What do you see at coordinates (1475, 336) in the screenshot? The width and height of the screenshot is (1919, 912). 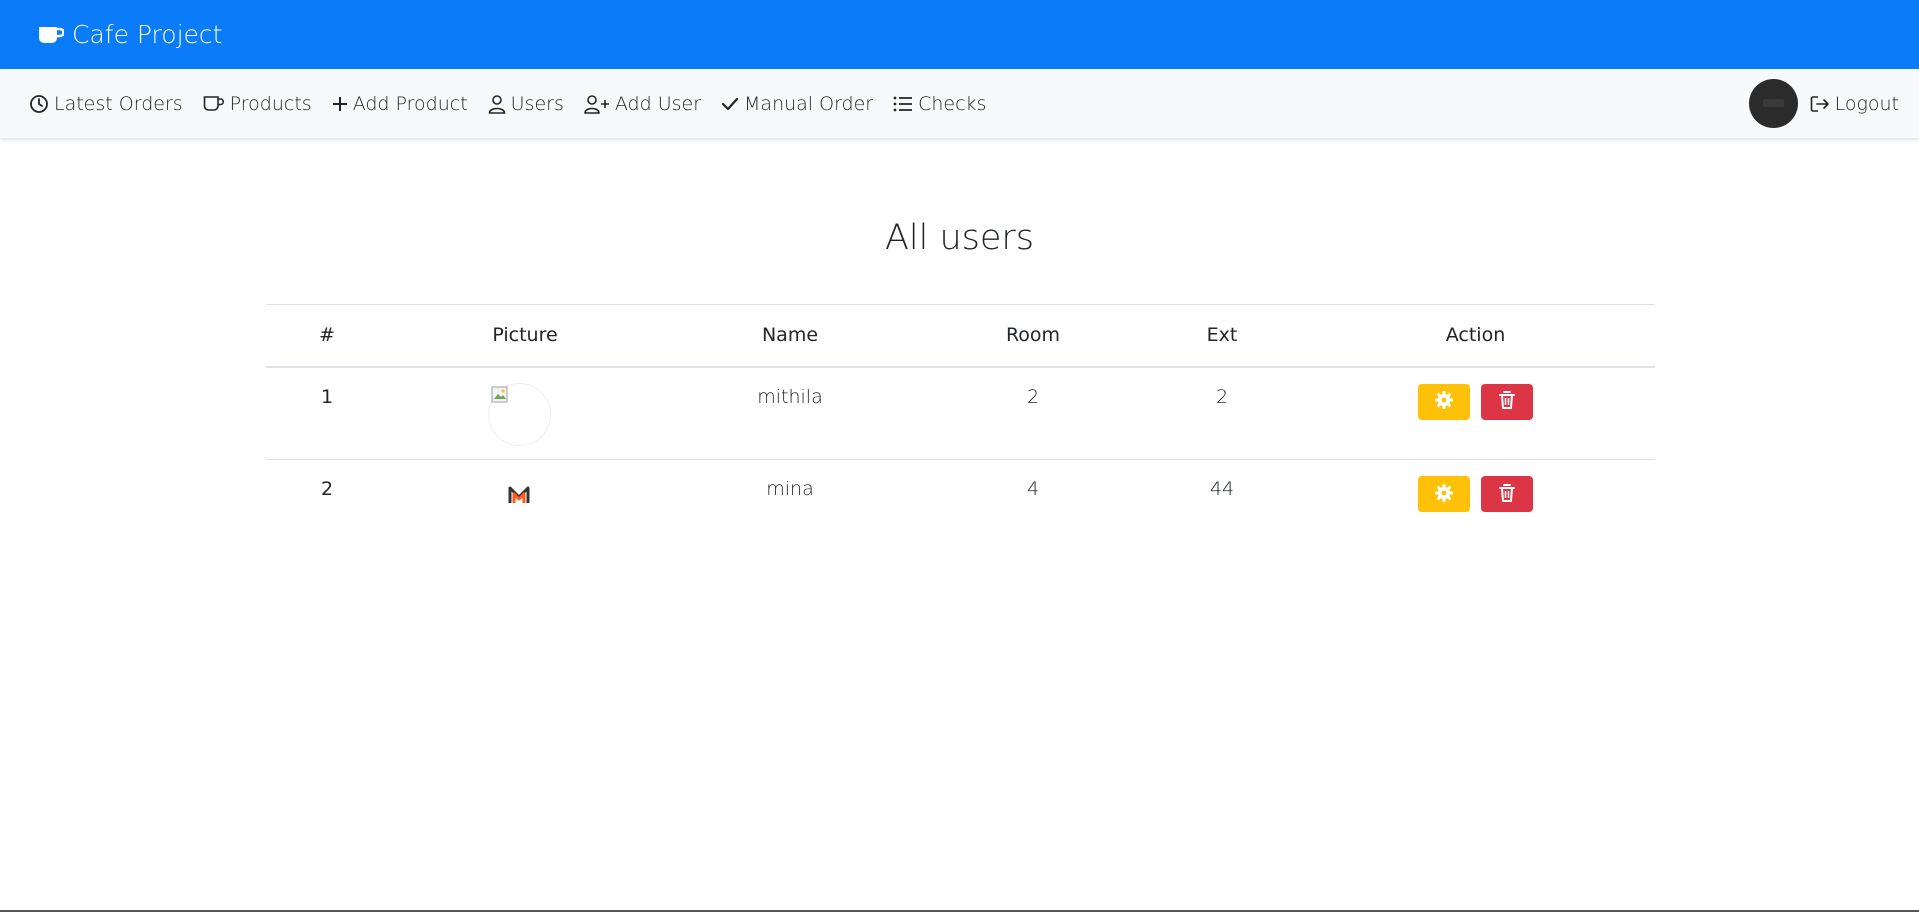 I see `column-header-action: Action` at bounding box center [1475, 336].